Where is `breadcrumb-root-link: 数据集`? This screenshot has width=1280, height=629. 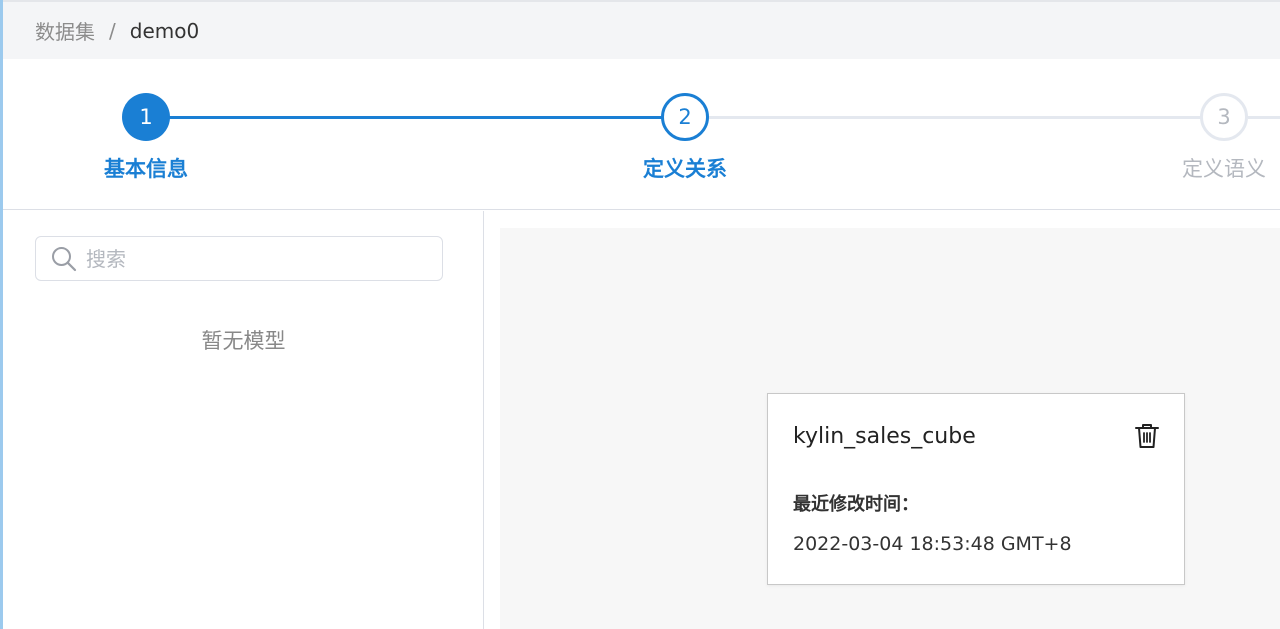 breadcrumb-root-link: 数据集 is located at coordinates (65, 30).